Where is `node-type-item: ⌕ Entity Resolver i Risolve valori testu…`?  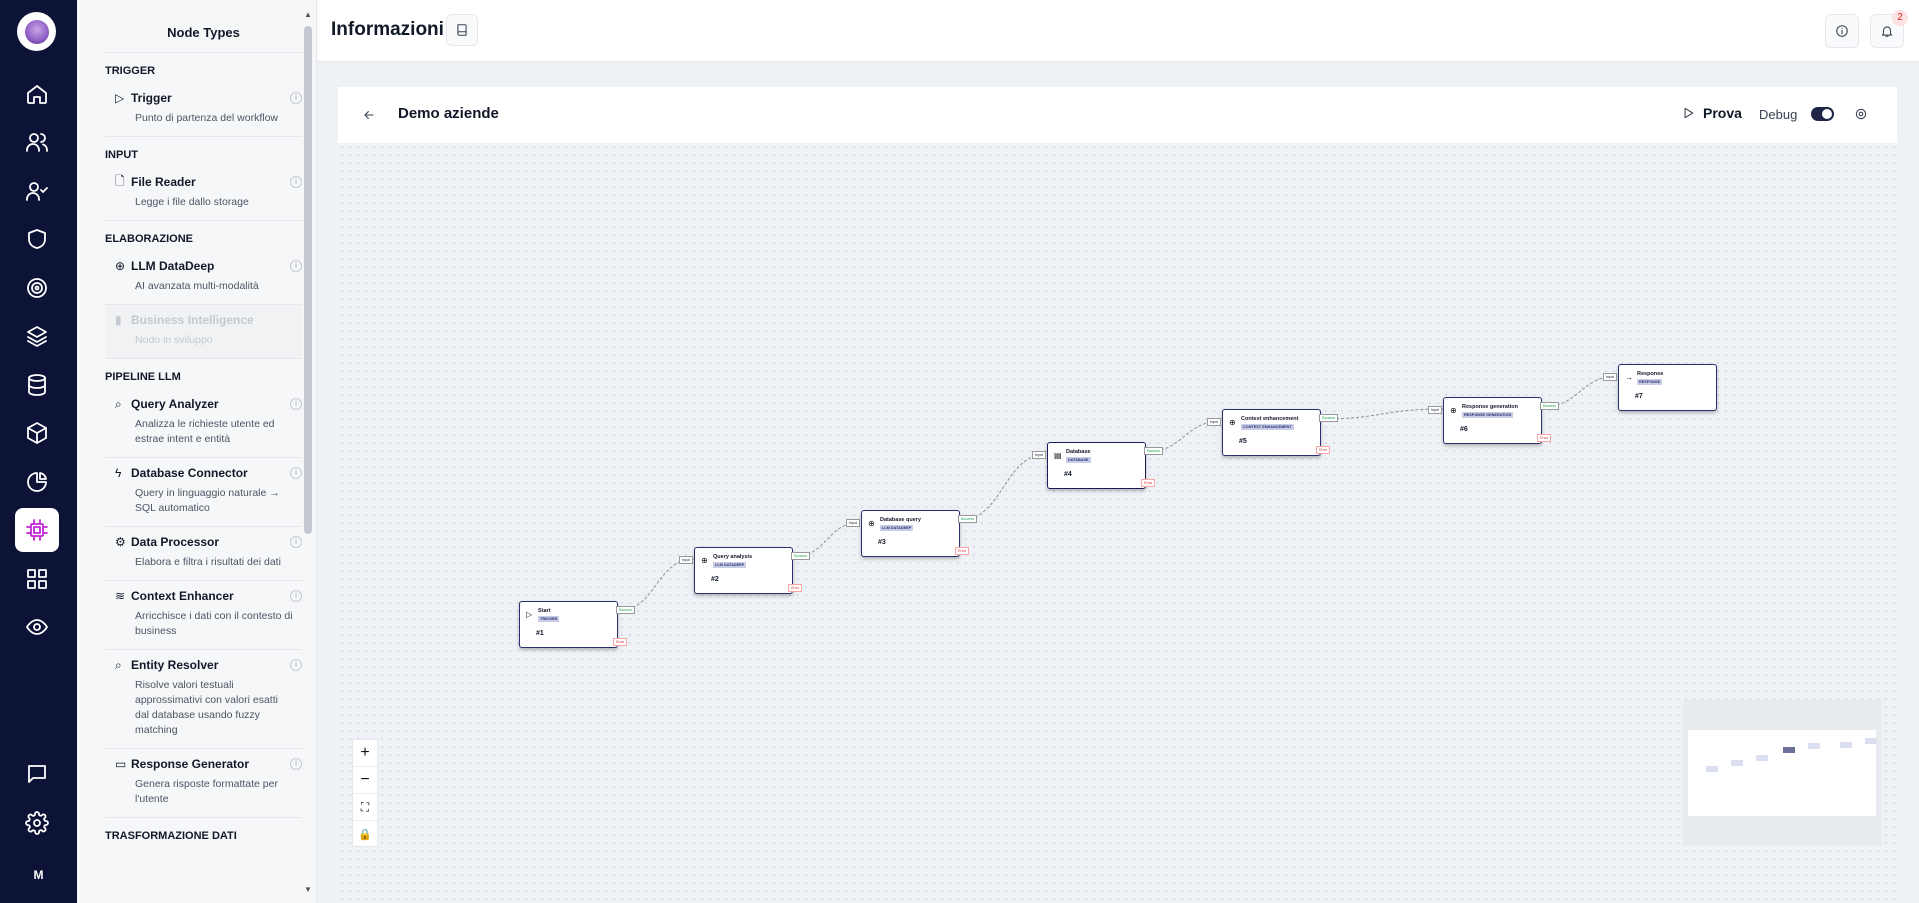
node-type-item: ⌕ Entity Resolver i Risolve valori testu… is located at coordinates (203, 699).